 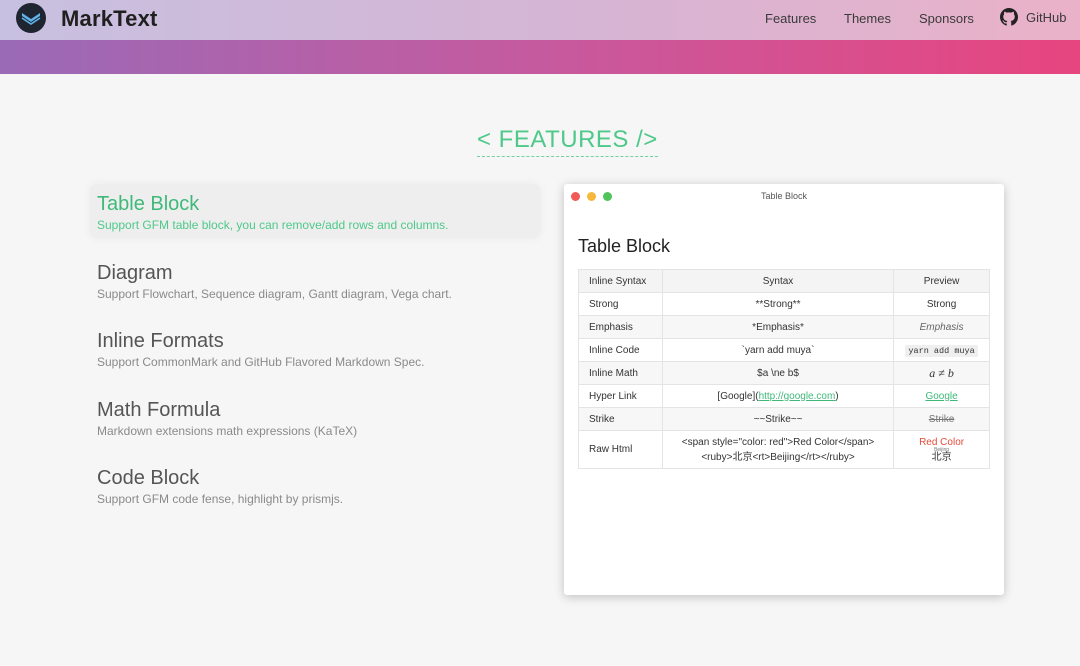 What do you see at coordinates (778, 281) in the screenshot?
I see `table-header-cell: Syntax` at bounding box center [778, 281].